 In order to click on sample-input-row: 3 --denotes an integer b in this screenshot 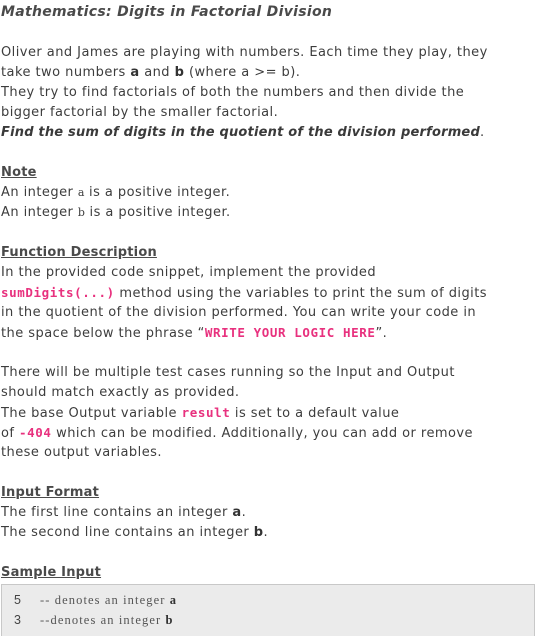, I will do `click(94, 620)`.